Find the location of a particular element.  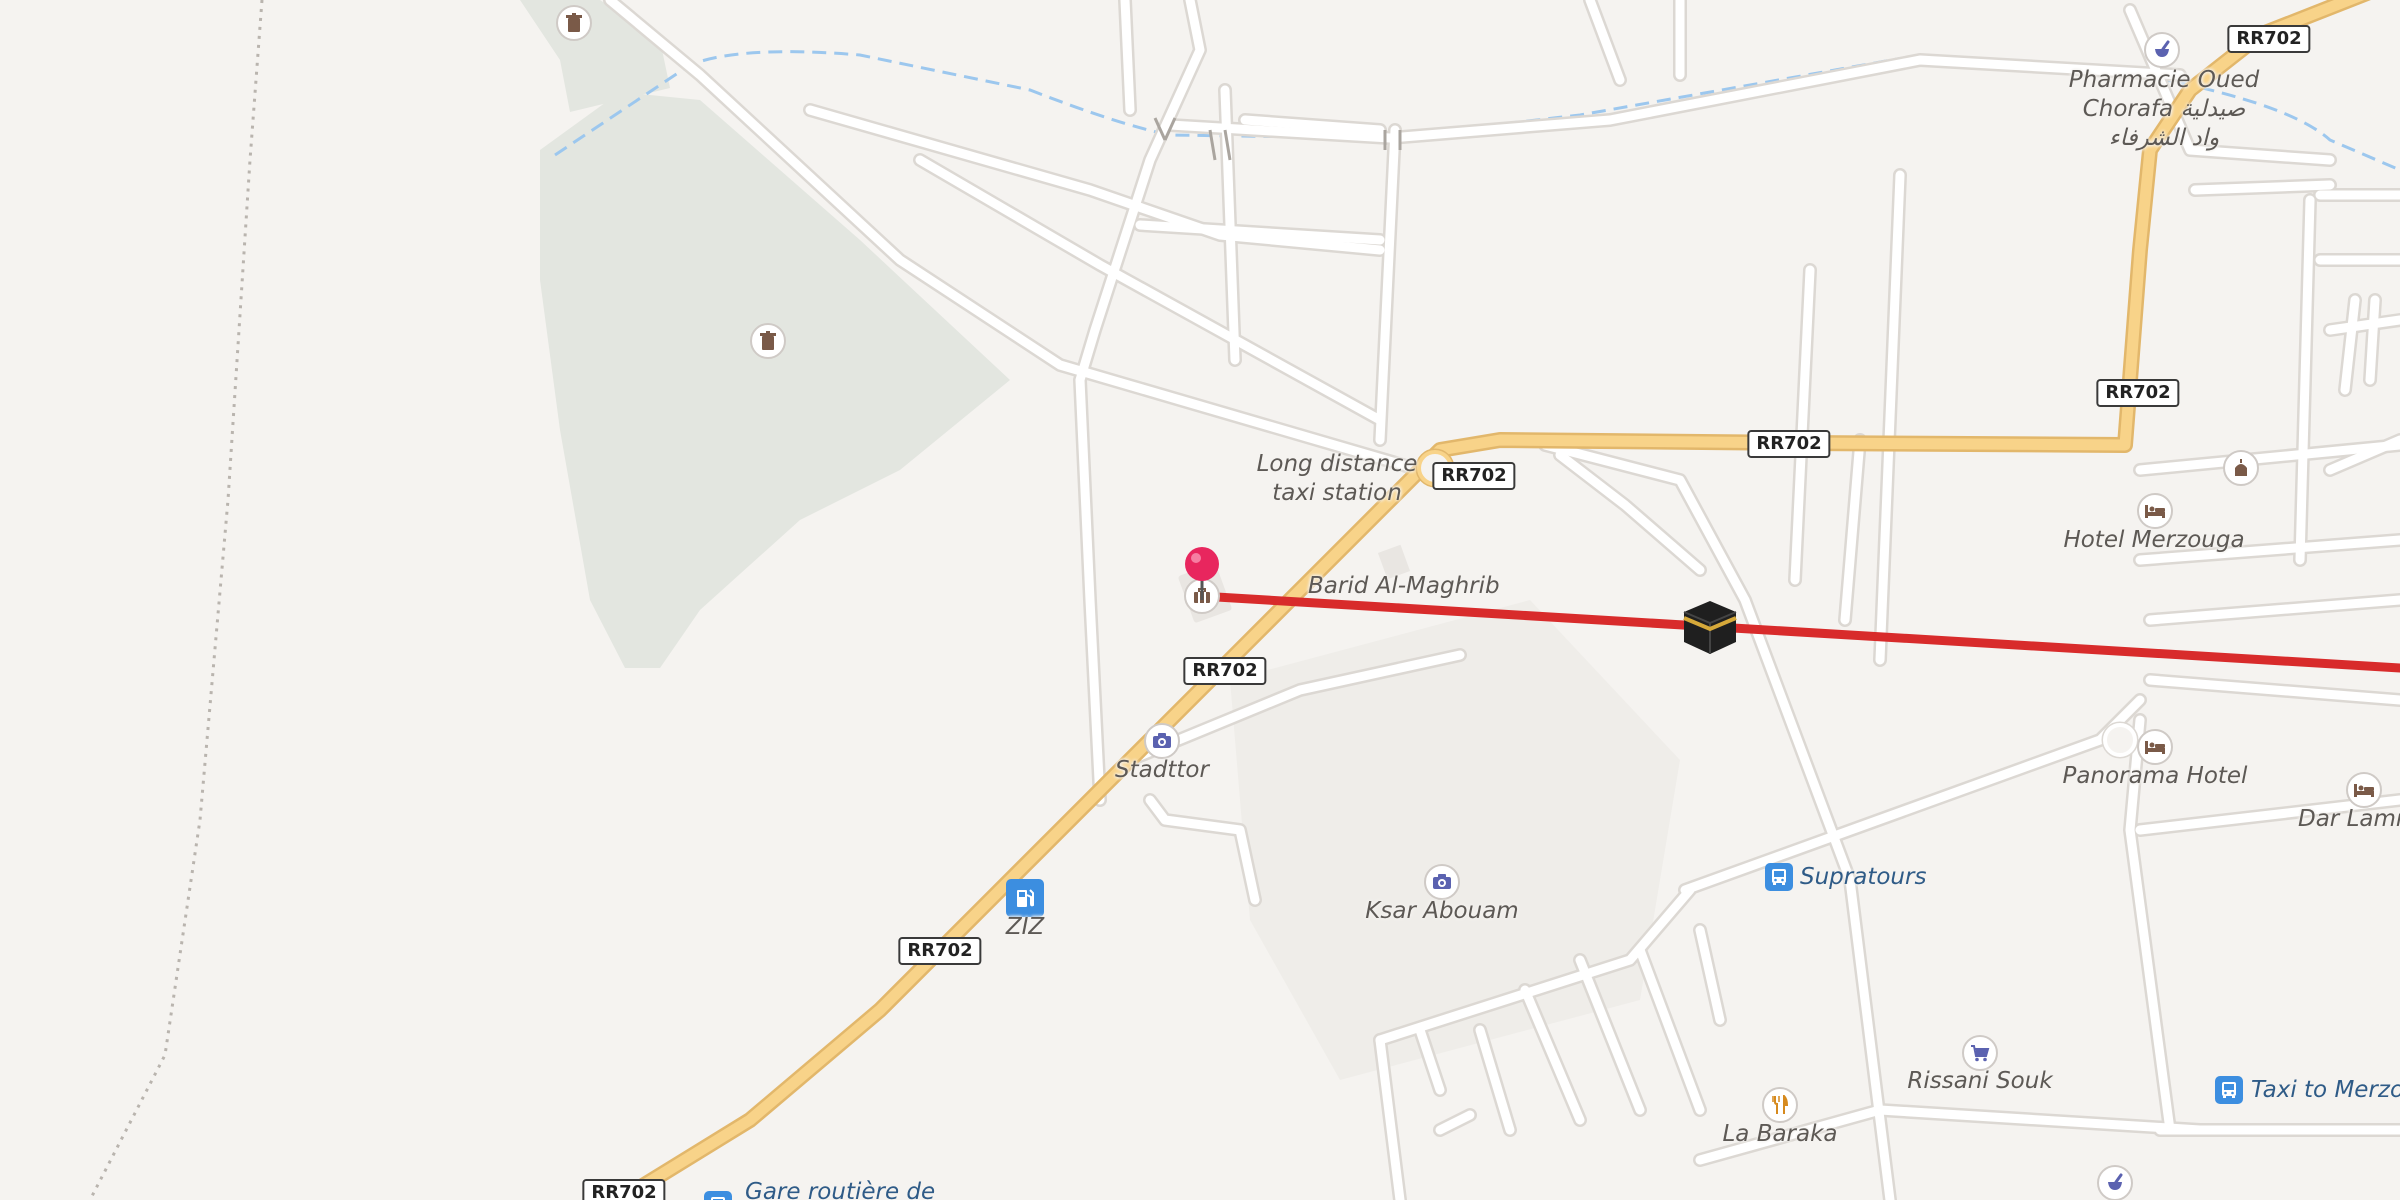

la-baraka-label: La Baraka is located at coordinates (1780, 1134).